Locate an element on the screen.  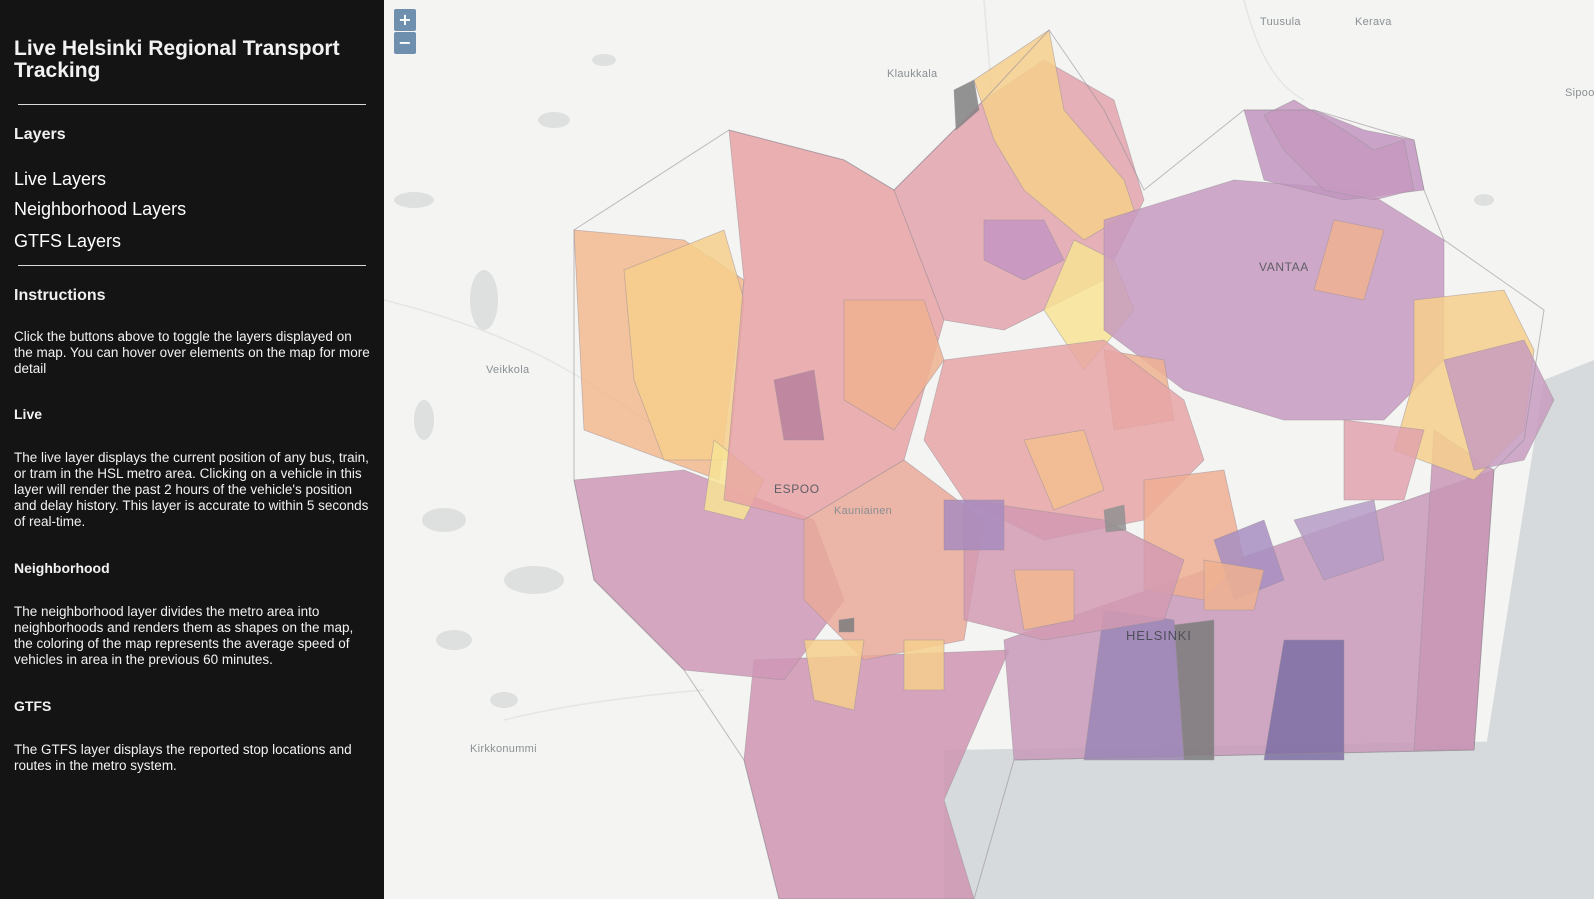
place-label-kirkkonummi: Kirkkonummi is located at coordinates (503, 749).